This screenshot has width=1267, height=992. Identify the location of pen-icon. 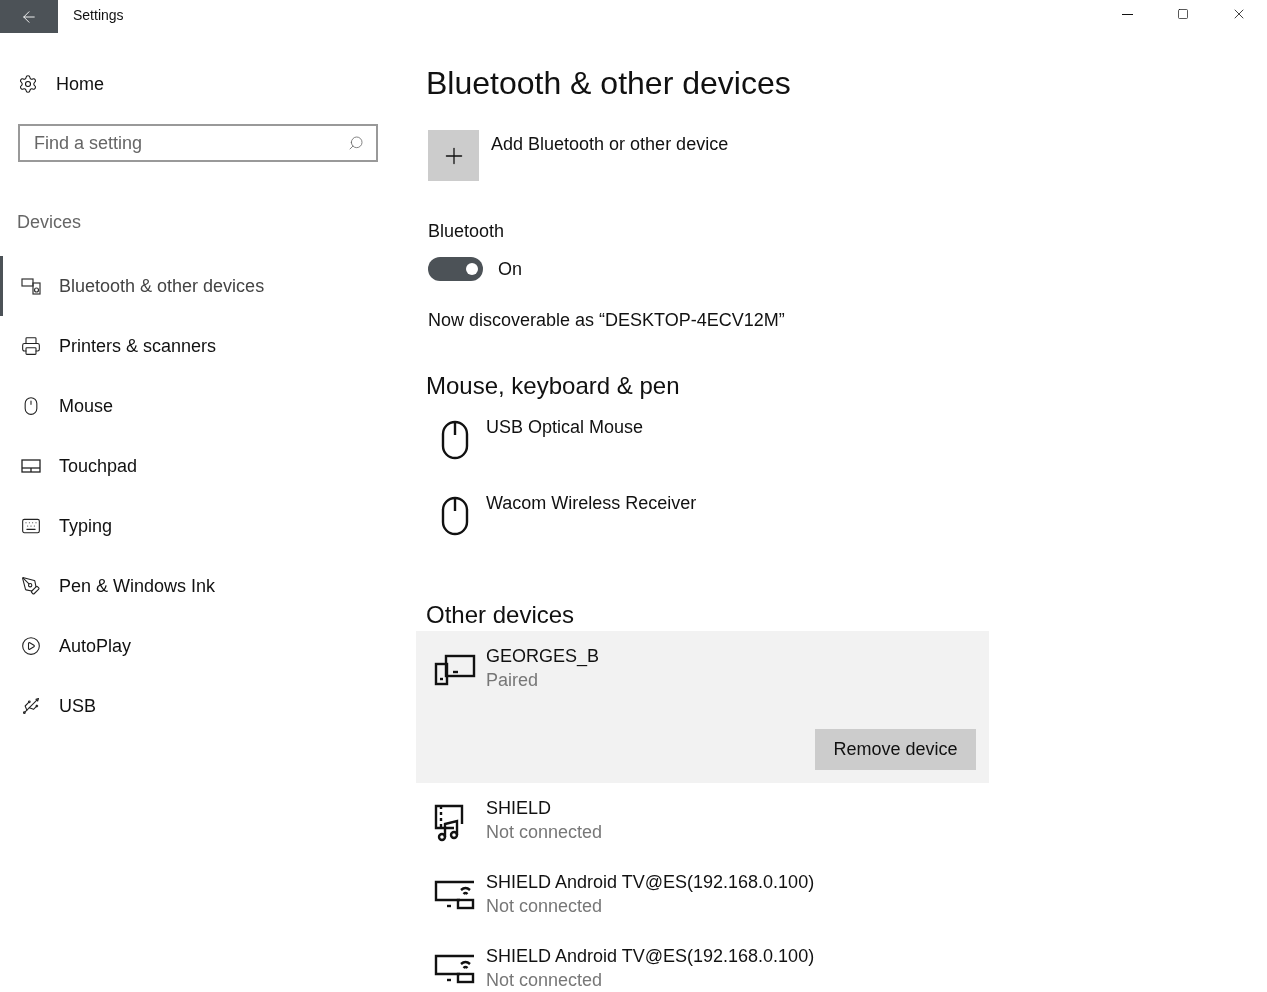
(31, 586).